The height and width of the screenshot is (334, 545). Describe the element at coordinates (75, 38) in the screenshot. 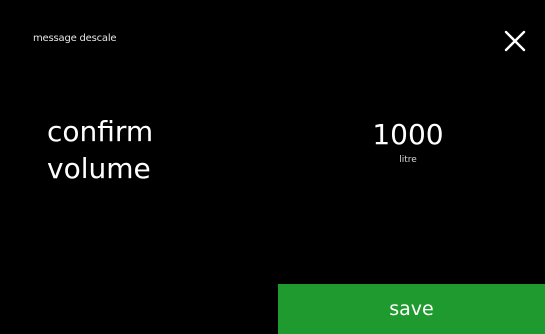

I see `screen-title: message descale` at that location.